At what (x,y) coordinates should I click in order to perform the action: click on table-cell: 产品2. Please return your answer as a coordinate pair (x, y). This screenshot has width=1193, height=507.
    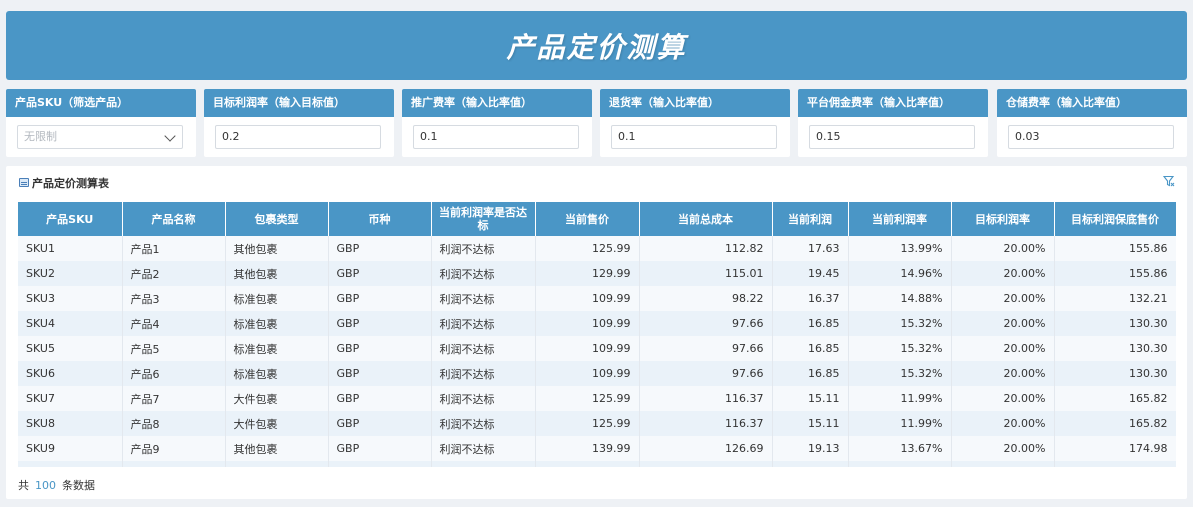
    Looking at the image, I should click on (174, 273).